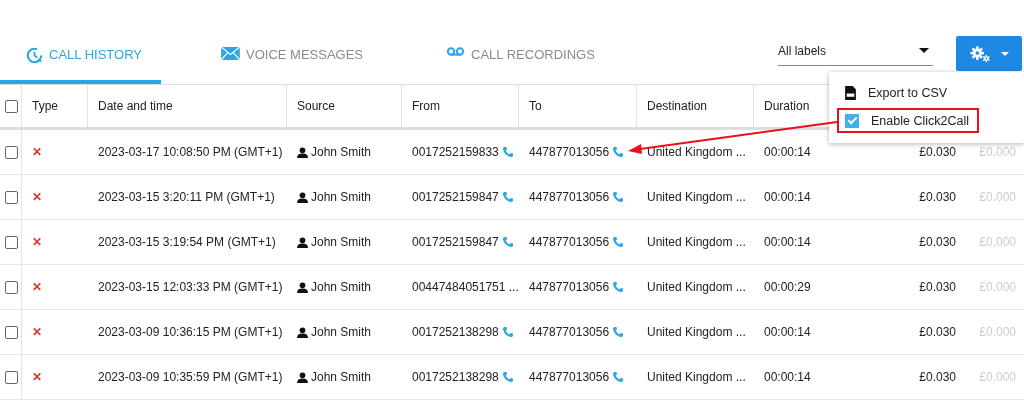 Image resolution: width=1024 pixels, height=401 pixels. Describe the element at coordinates (1005, 53) in the screenshot. I see `caret-icon` at that location.